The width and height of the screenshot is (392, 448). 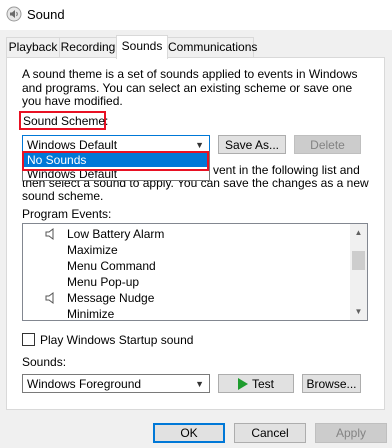 I want to click on tab-label: Communications, so click(x=213, y=47).